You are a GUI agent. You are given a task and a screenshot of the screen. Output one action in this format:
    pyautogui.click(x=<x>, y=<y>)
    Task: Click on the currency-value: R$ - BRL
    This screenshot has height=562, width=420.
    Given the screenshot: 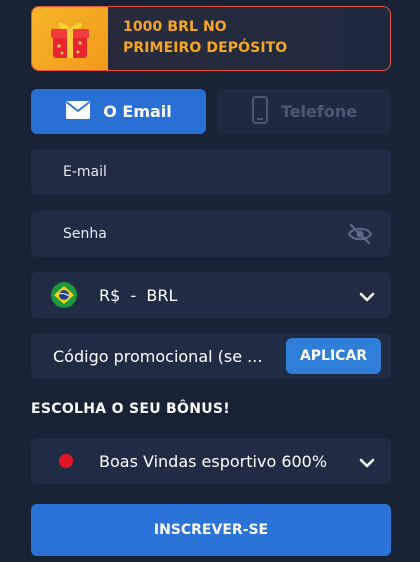 What is the action you would take?
    pyautogui.click(x=138, y=295)
    